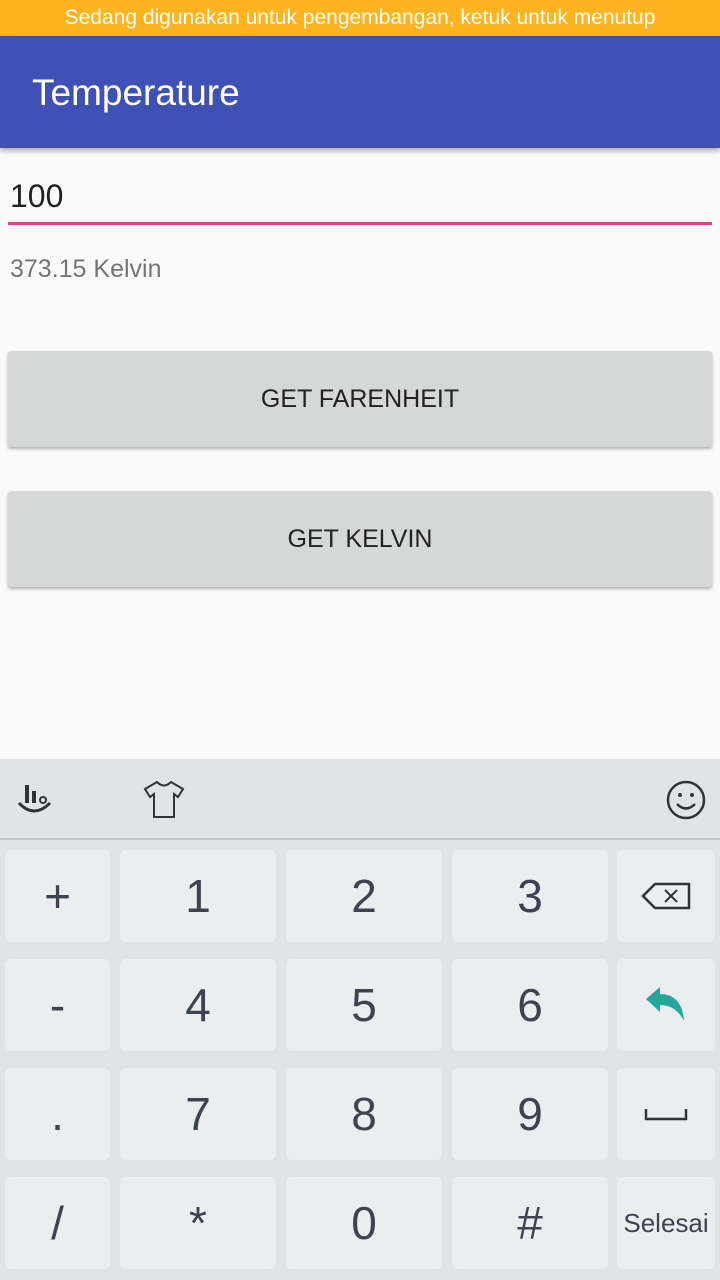  I want to click on touchpal-logo-icon, so click(36, 799).